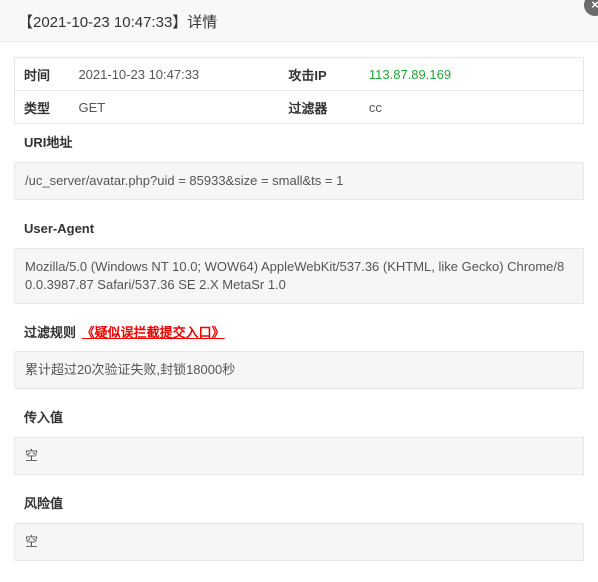 The width and height of the screenshot is (598, 582). I want to click on user-agent-label: User-Agent, so click(59, 228).